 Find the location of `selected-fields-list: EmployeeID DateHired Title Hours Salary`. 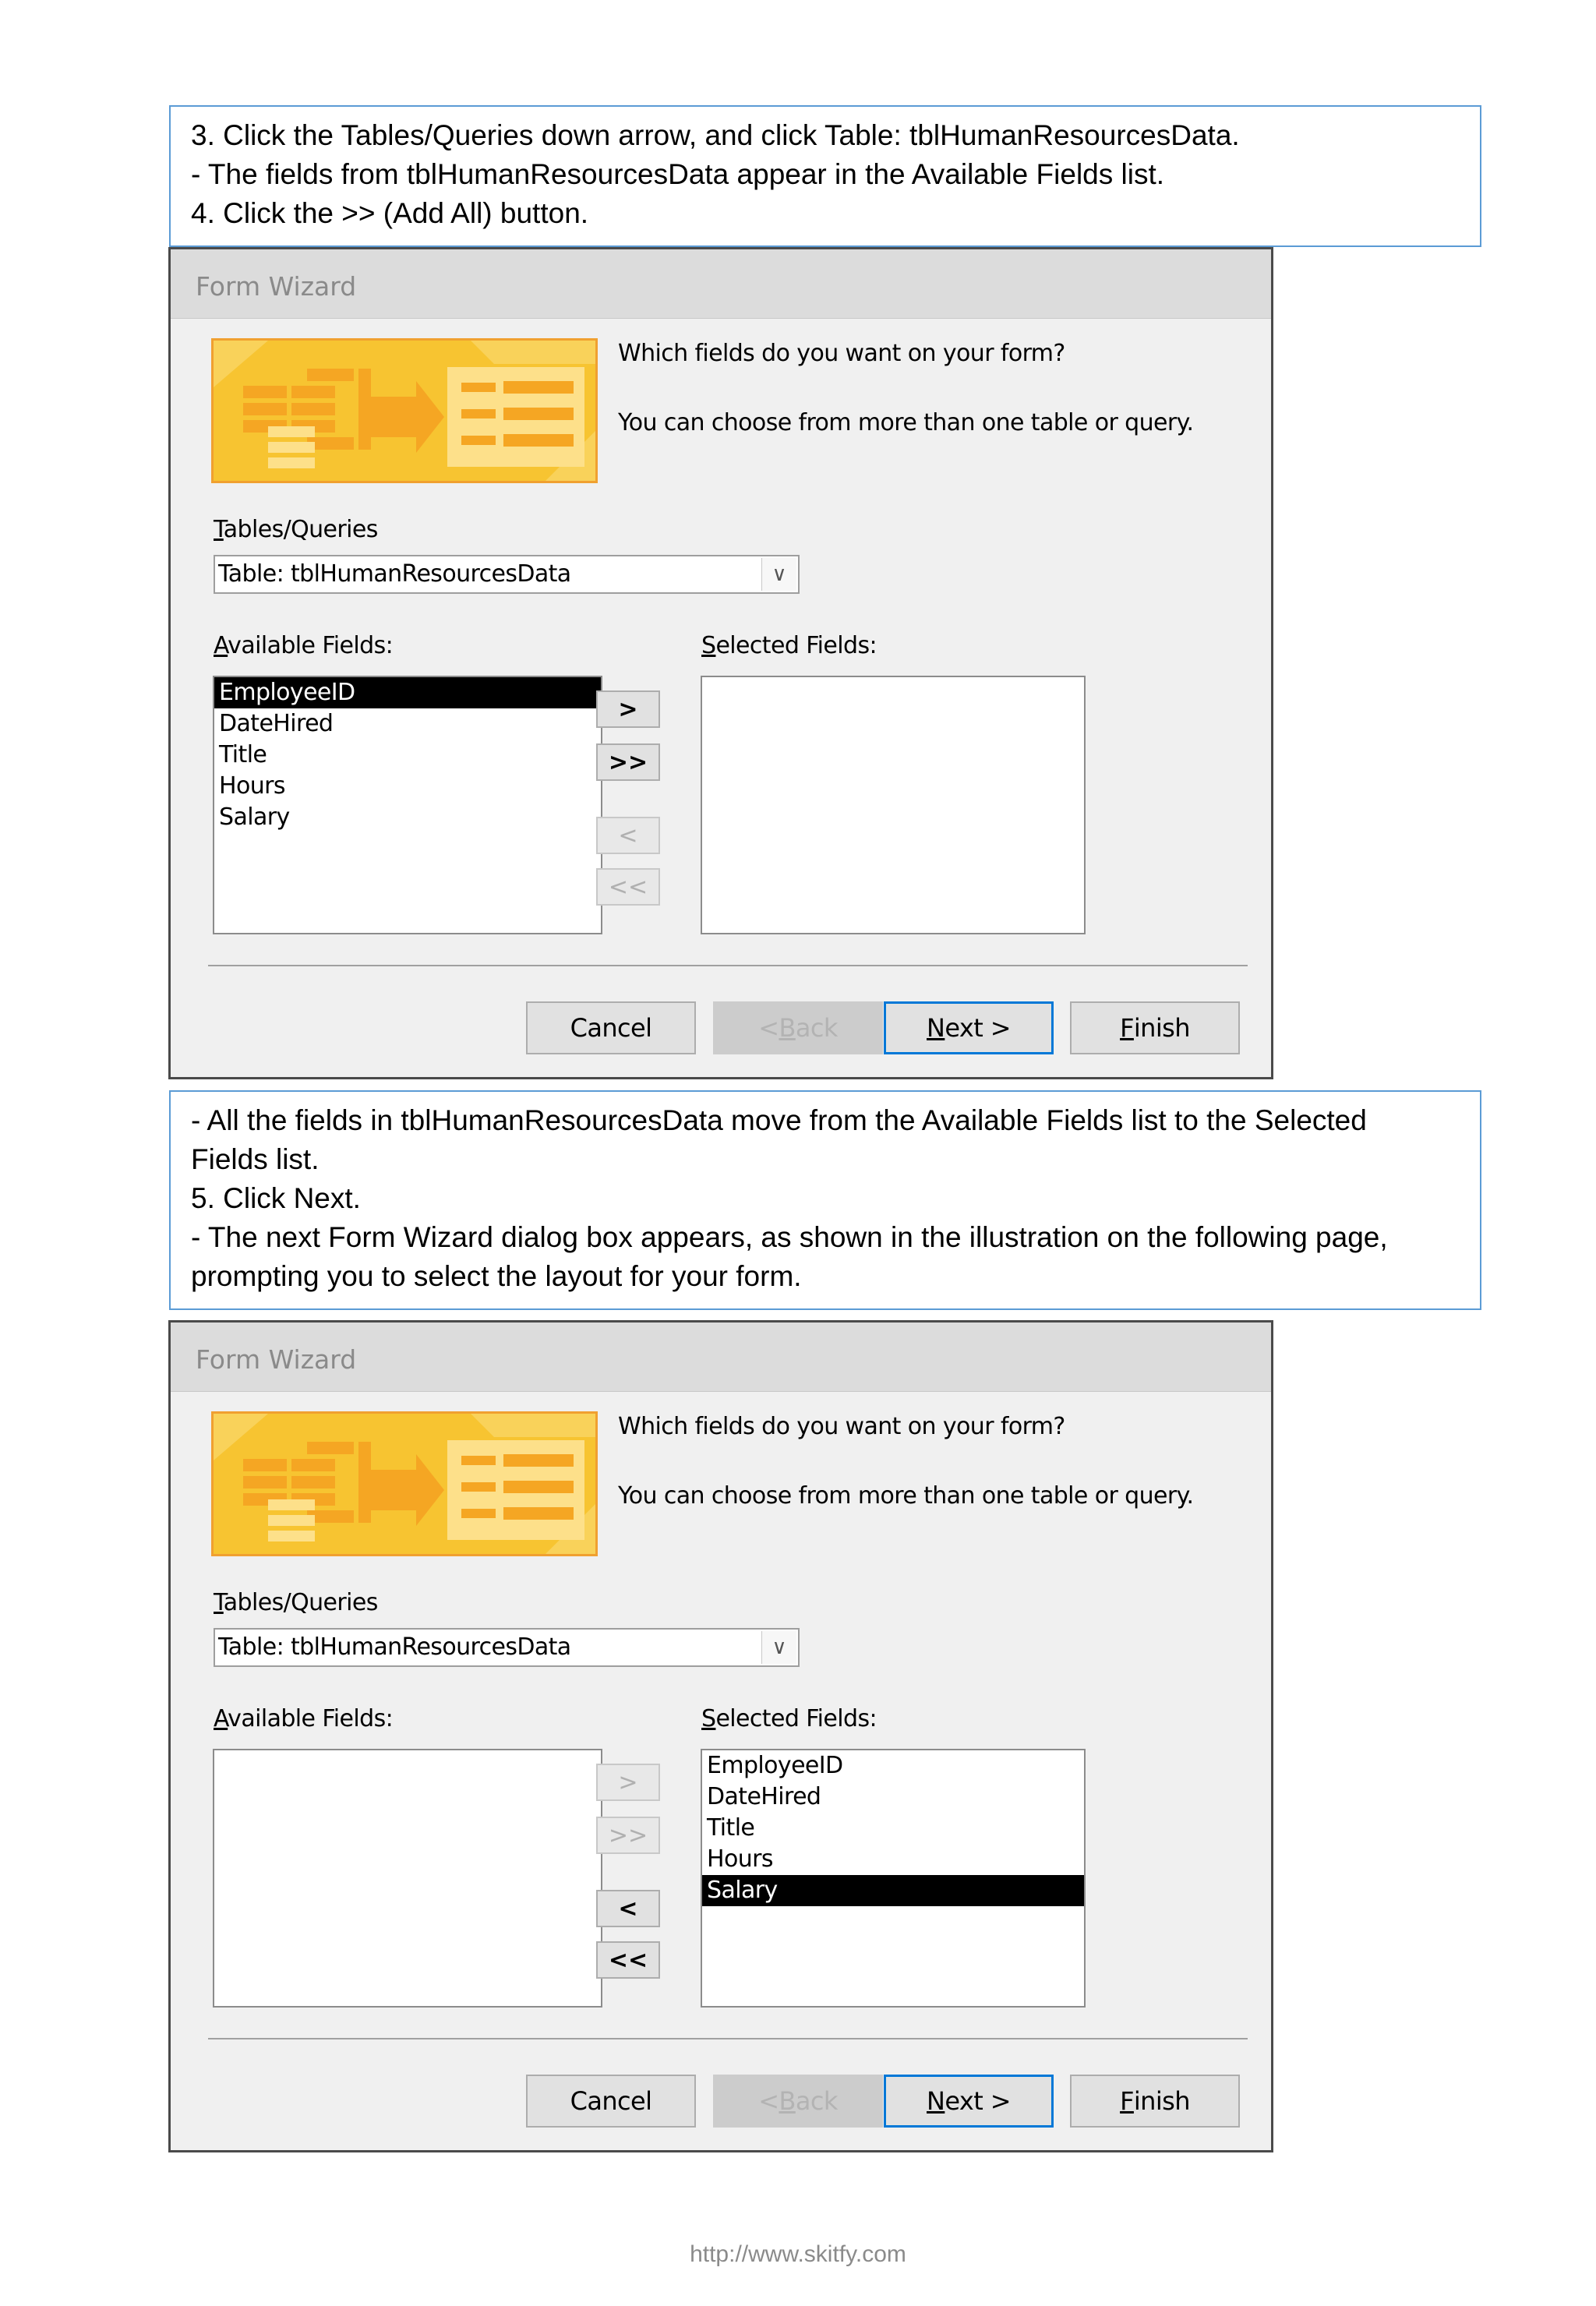

selected-fields-list: EmployeeID DateHired Title Hours Salary is located at coordinates (893, 1878).